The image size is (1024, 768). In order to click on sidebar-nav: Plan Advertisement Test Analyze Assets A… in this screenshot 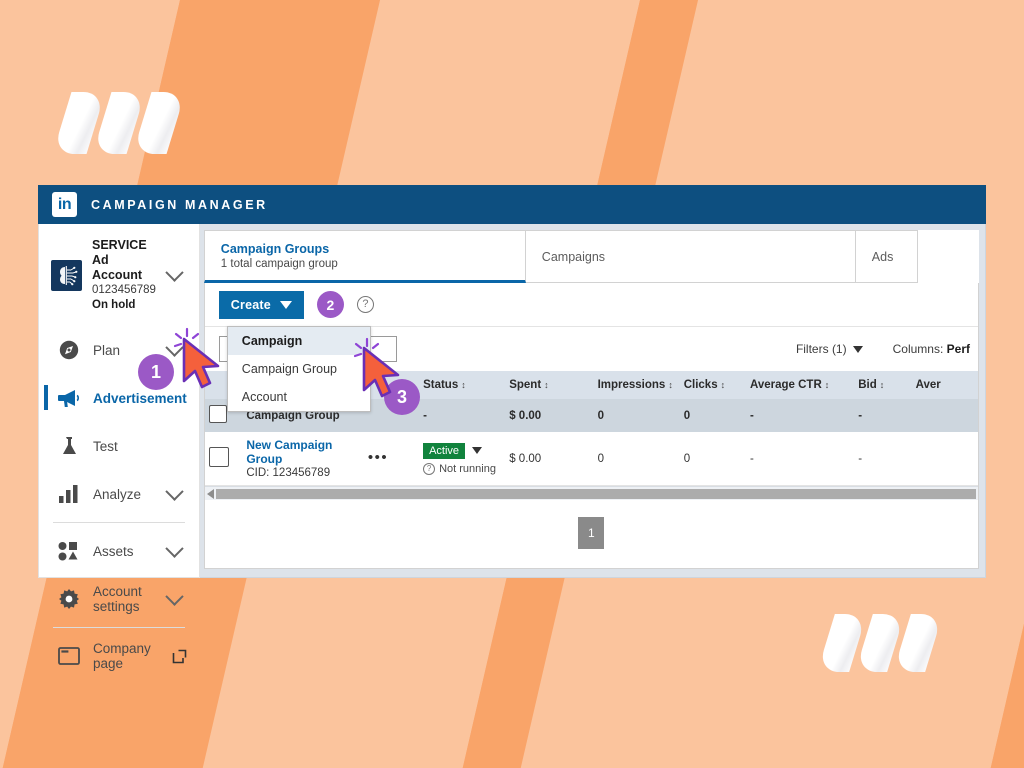, I will do `click(119, 503)`.